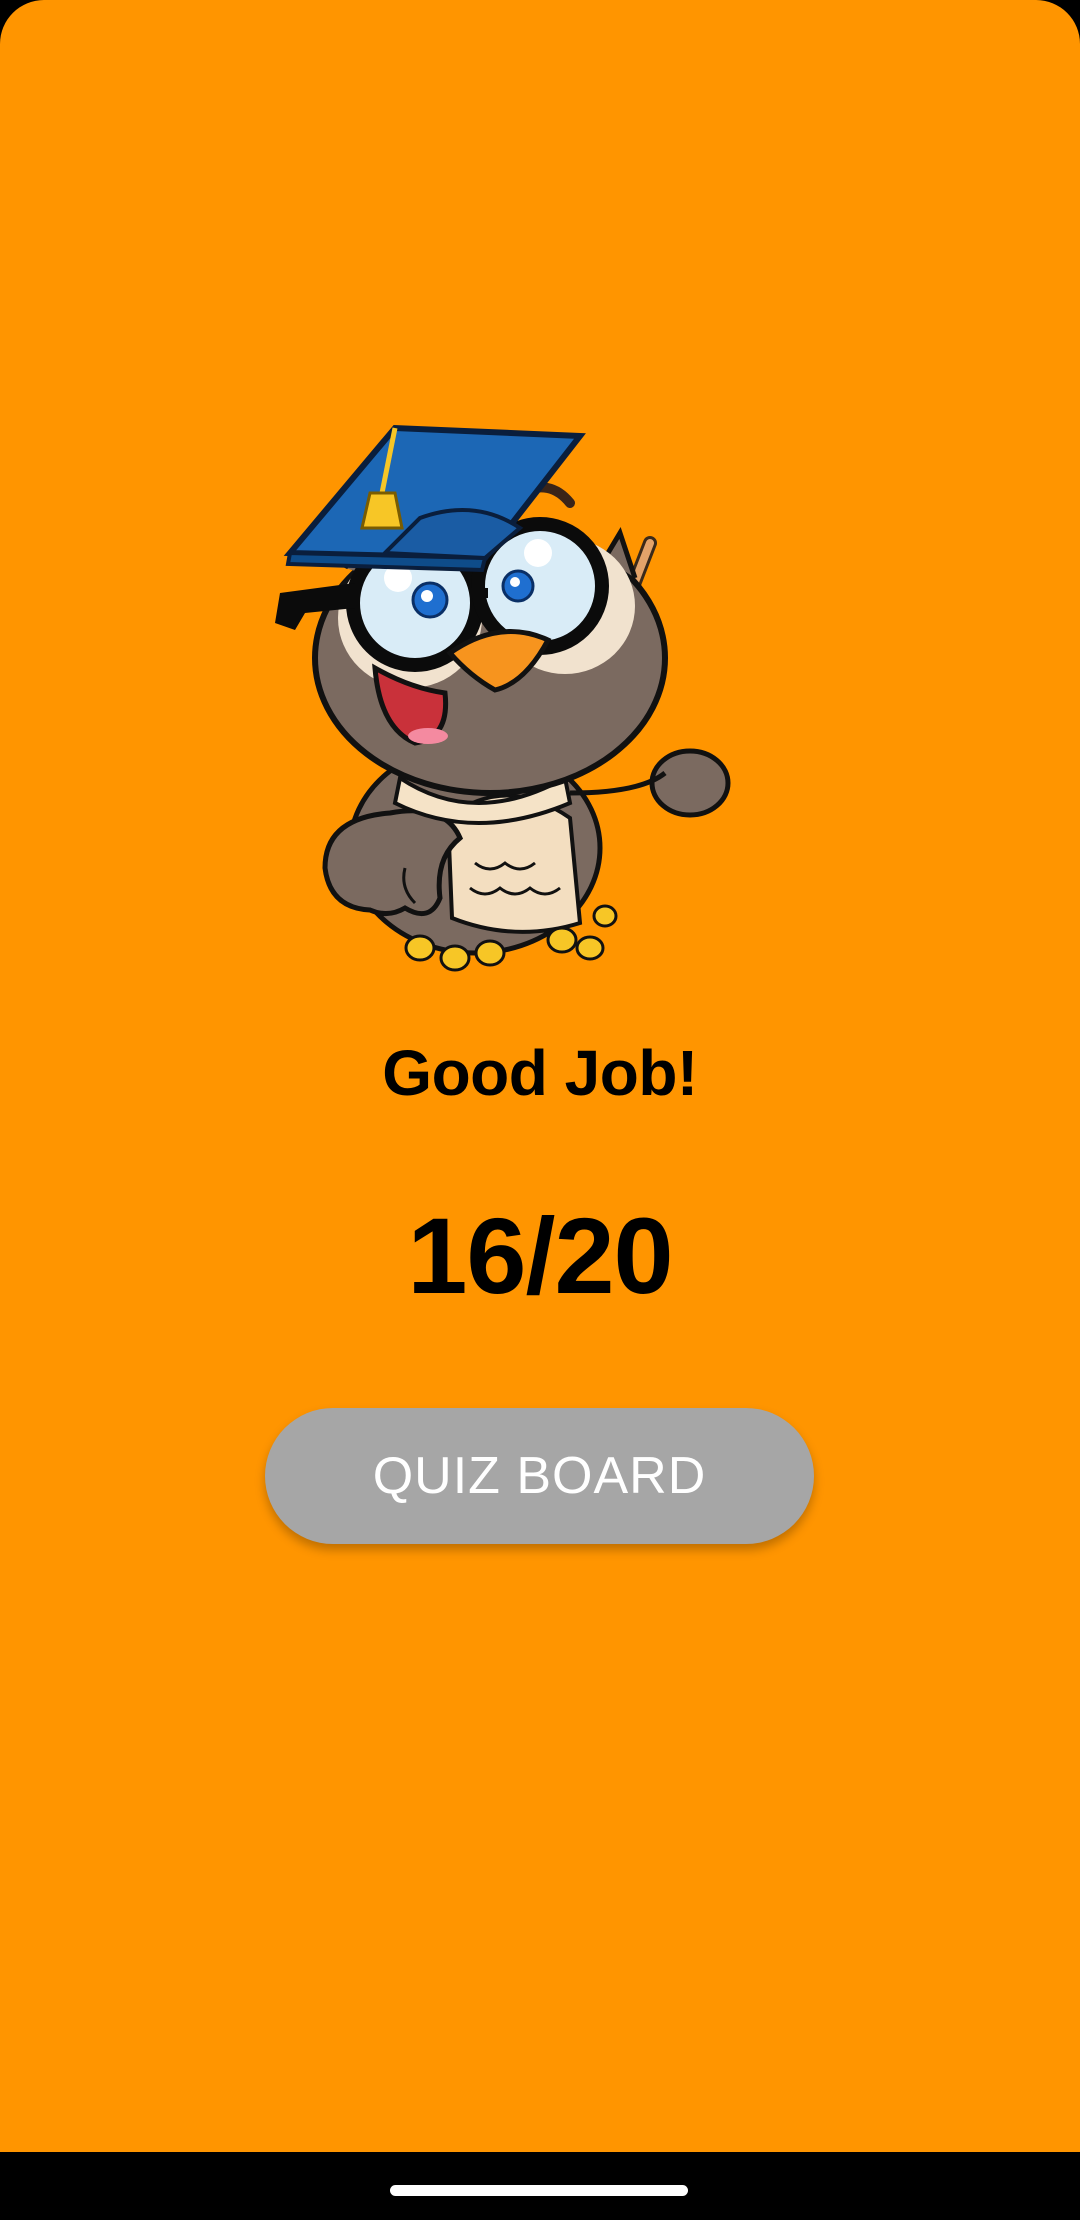 The width and height of the screenshot is (1080, 2220). I want to click on quiz-board-button-label: QUIZ BOARD, so click(539, 1476).